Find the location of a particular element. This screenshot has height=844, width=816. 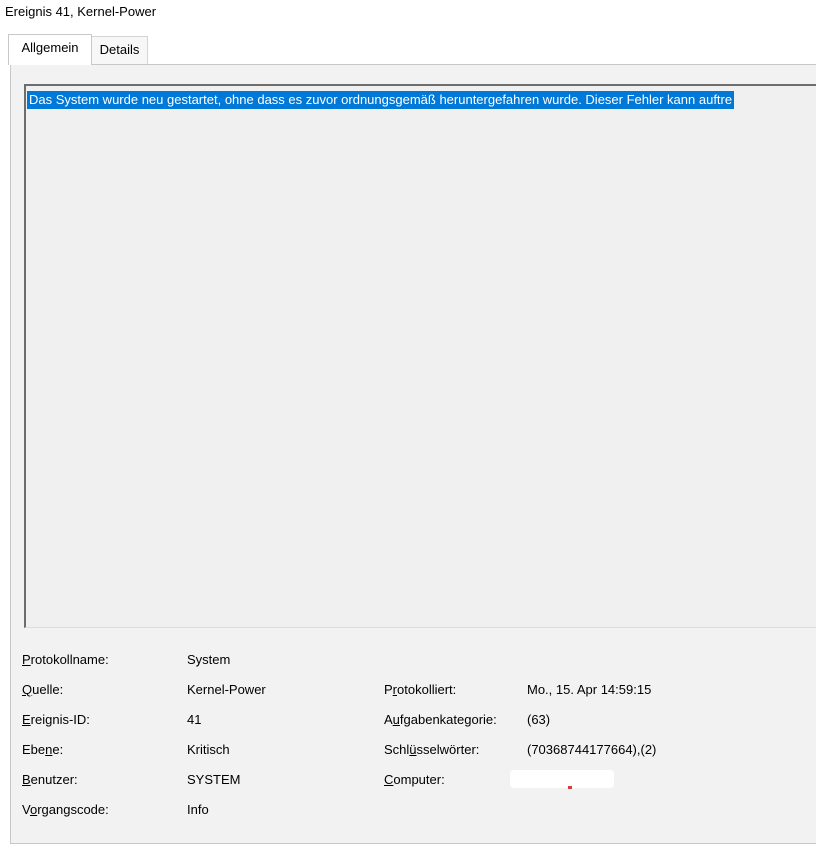

task-category-label: Aufgabenkategorie: is located at coordinates (440, 719).